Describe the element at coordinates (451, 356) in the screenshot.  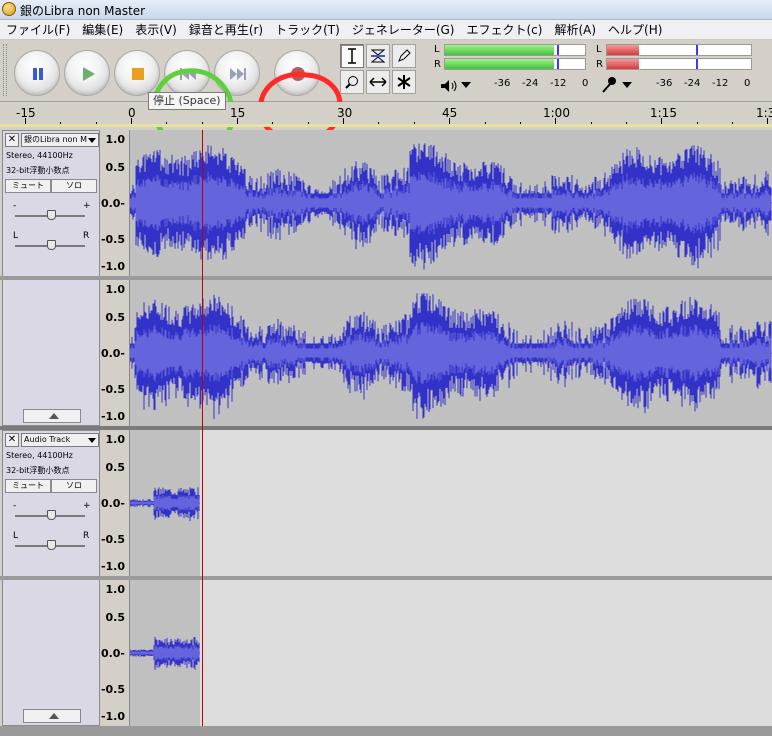
I see `waveform-svg` at that location.